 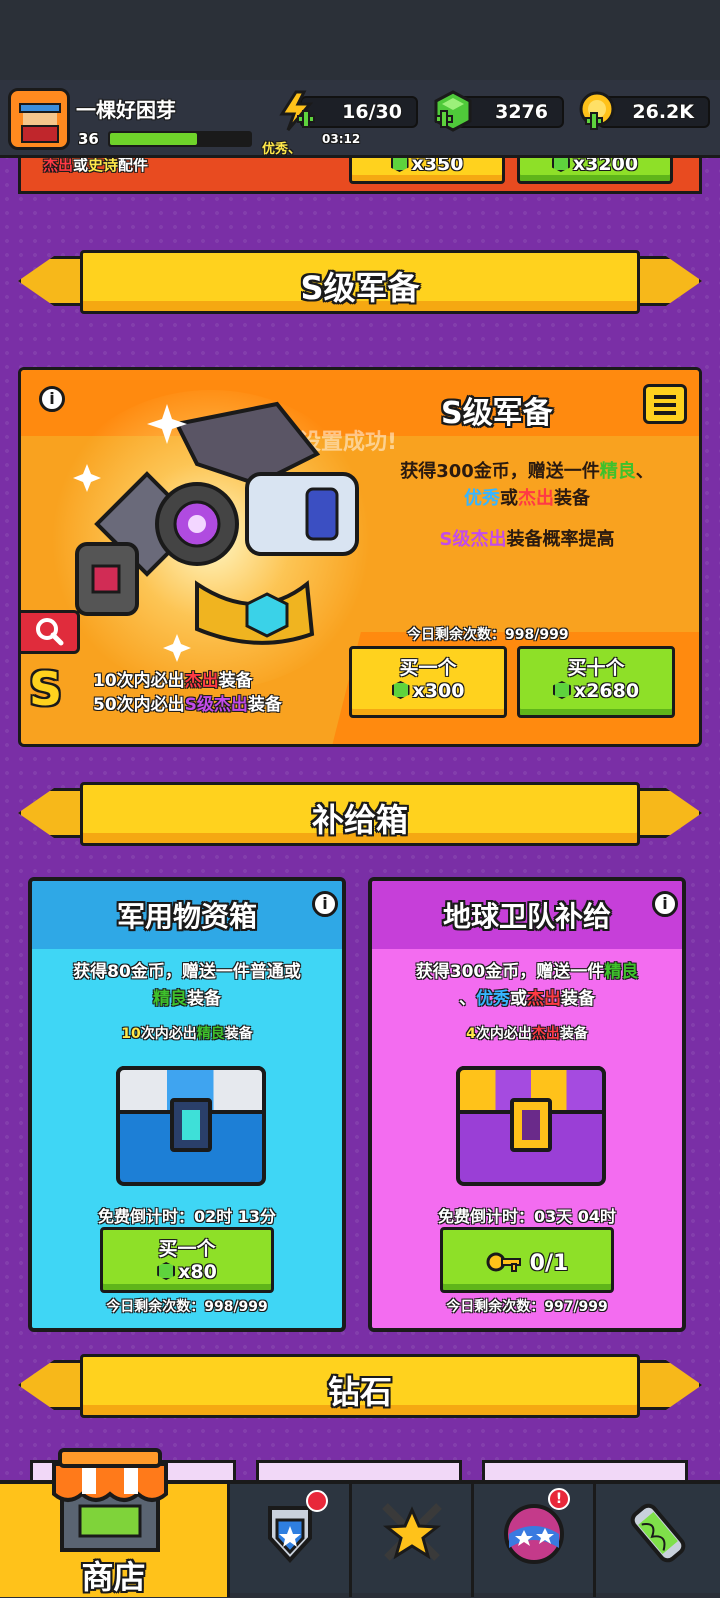 What do you see at coordinates (46, 689) in the screenshot?
I see `s-rank-up-icon: S` at bounding box center [46, 689].